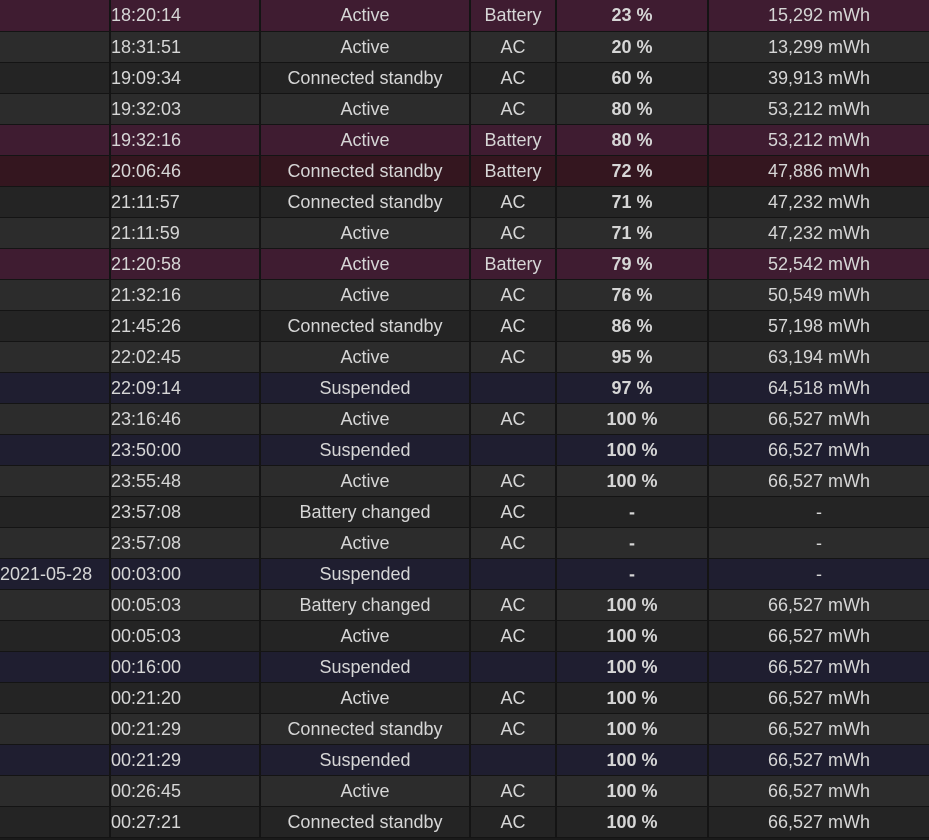  What do you see at coordinates (818, 357) in the screenshot?
I see `remaining-capacity-cell: 63,194 mWh` at bounding box center [818, 357].